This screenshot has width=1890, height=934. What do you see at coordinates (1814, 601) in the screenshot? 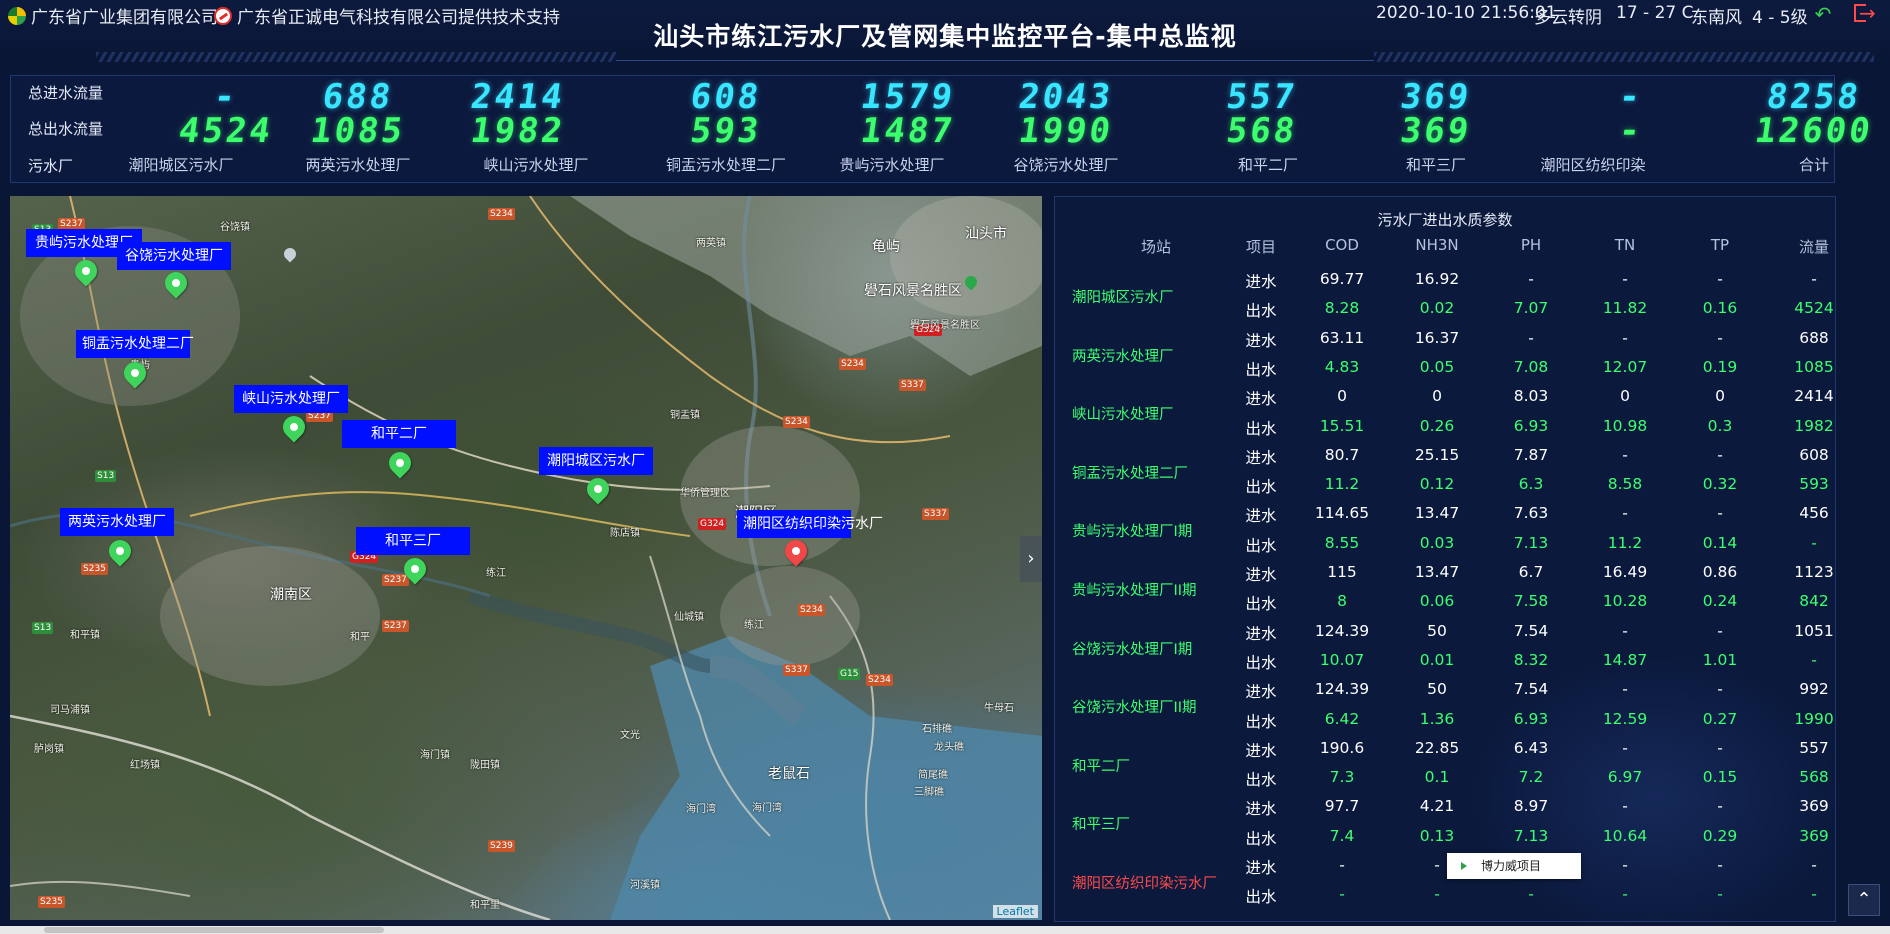
I see `table-cell: 842` at bounding box center [1814, 601].